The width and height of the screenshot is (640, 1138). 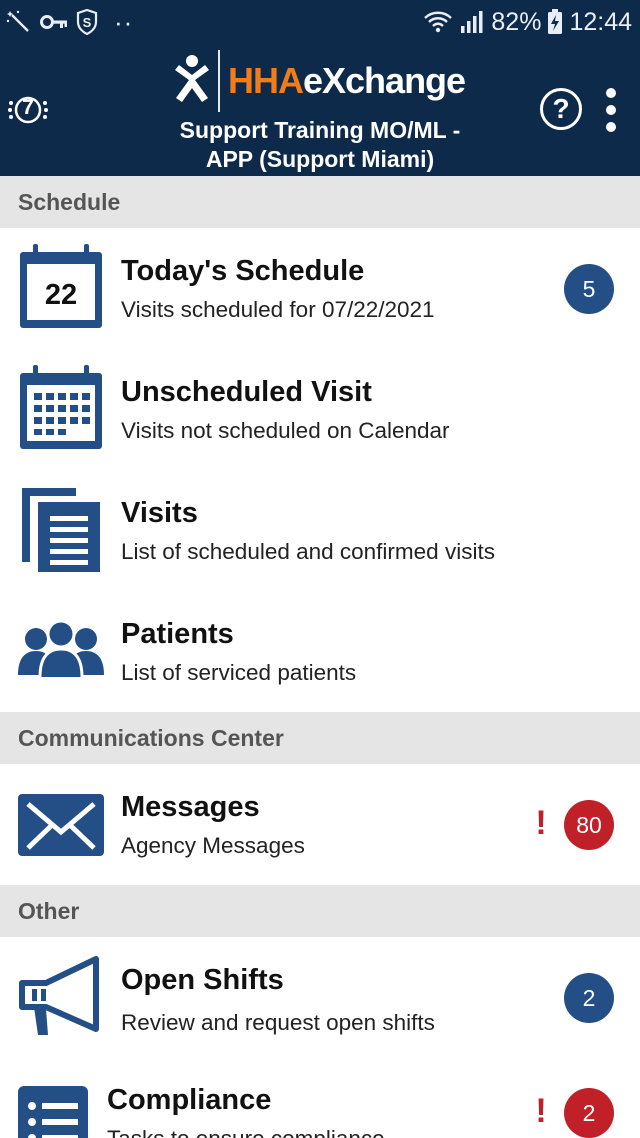 What do you see at coordinates (246, 1132) in the screenshot?
I see `compliance-subtitle: Tasks to ensure compliance` at bounding box center [246, 1132].